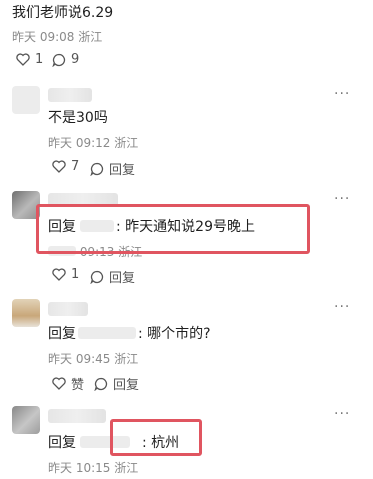 The height and width of the screenshot is (479, 373). I want to click on post-text: 我们老师说6.29, so click(63, 13).